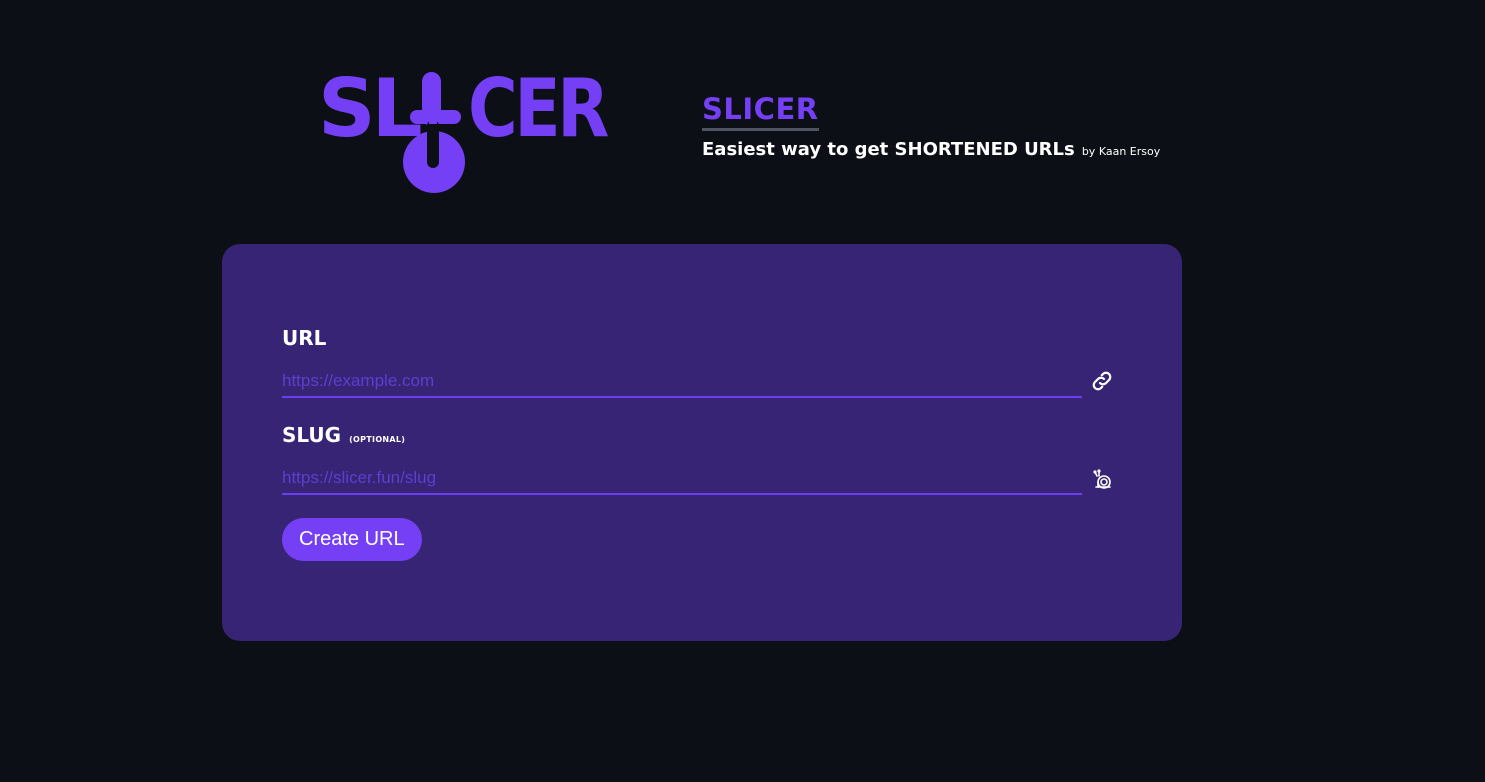 This screenshot has width=1485, height=782. What do you see at coordinates (538, 110) in the screenshot?
I see `svg-text: CER` at bounding box center [538, 110].